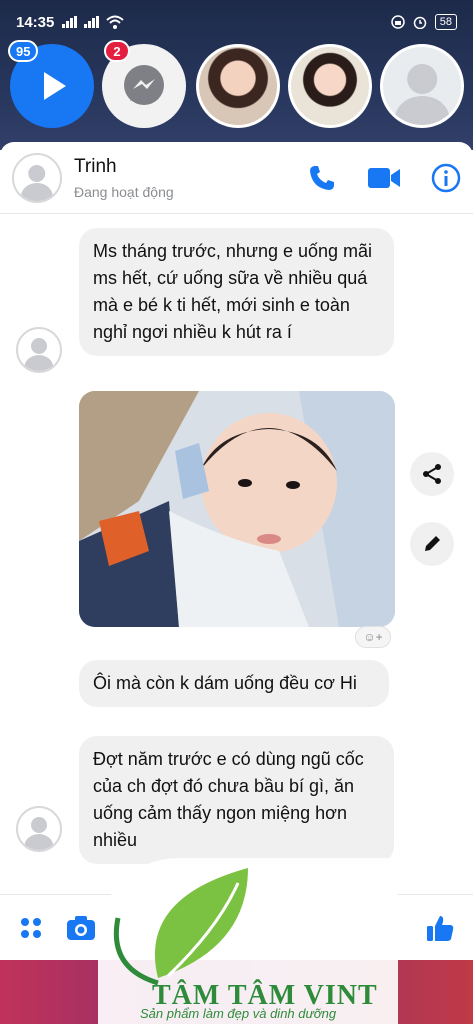  I want to click on chat-heads: 95 2, so click(236, 87).